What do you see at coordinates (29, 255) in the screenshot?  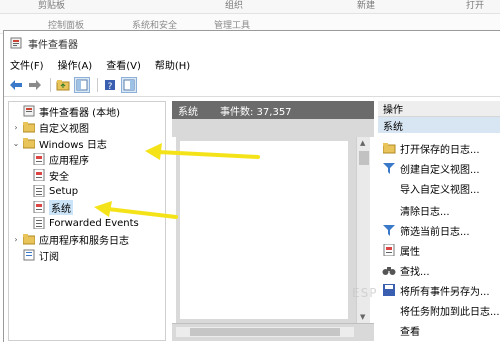 I see `subscription-icon` at bounding box center [29, 255].